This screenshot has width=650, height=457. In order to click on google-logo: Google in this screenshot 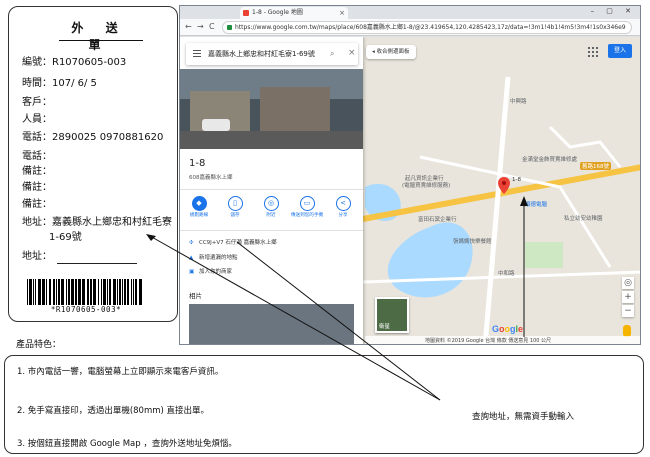, I will do `click(508, 329)`.